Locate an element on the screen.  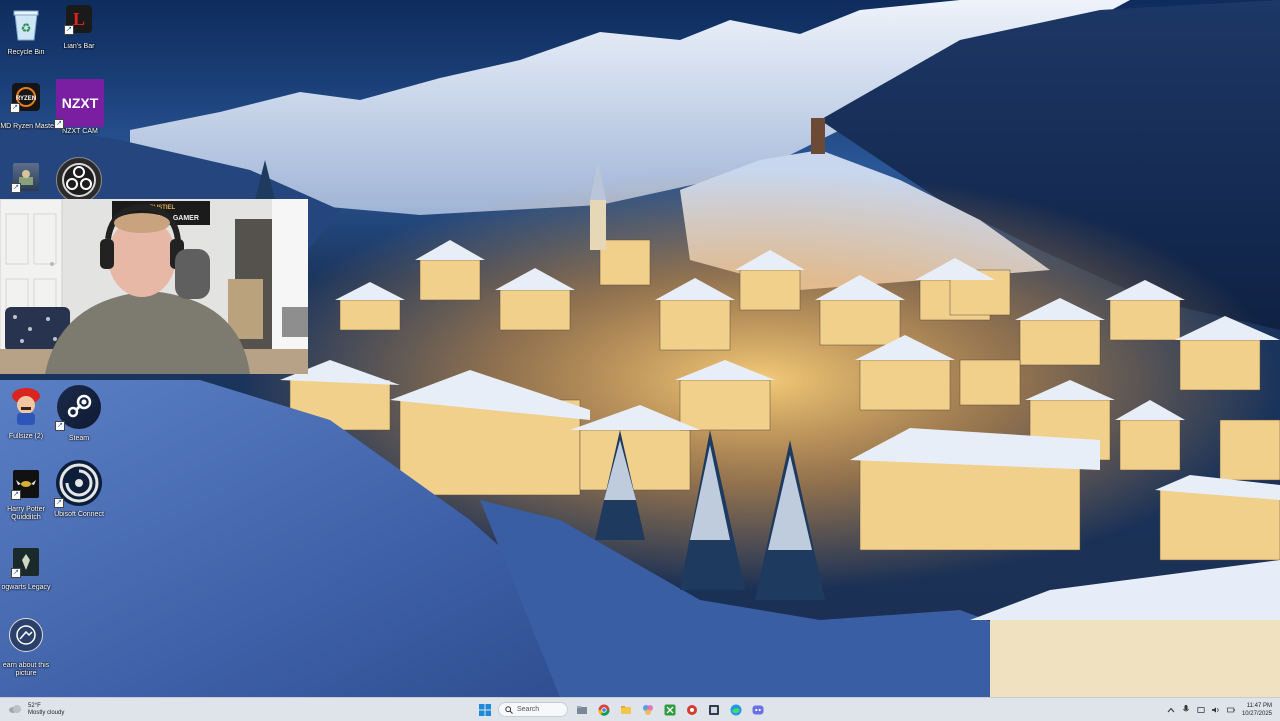
app-red-icon is located at coordinates (691, 709).